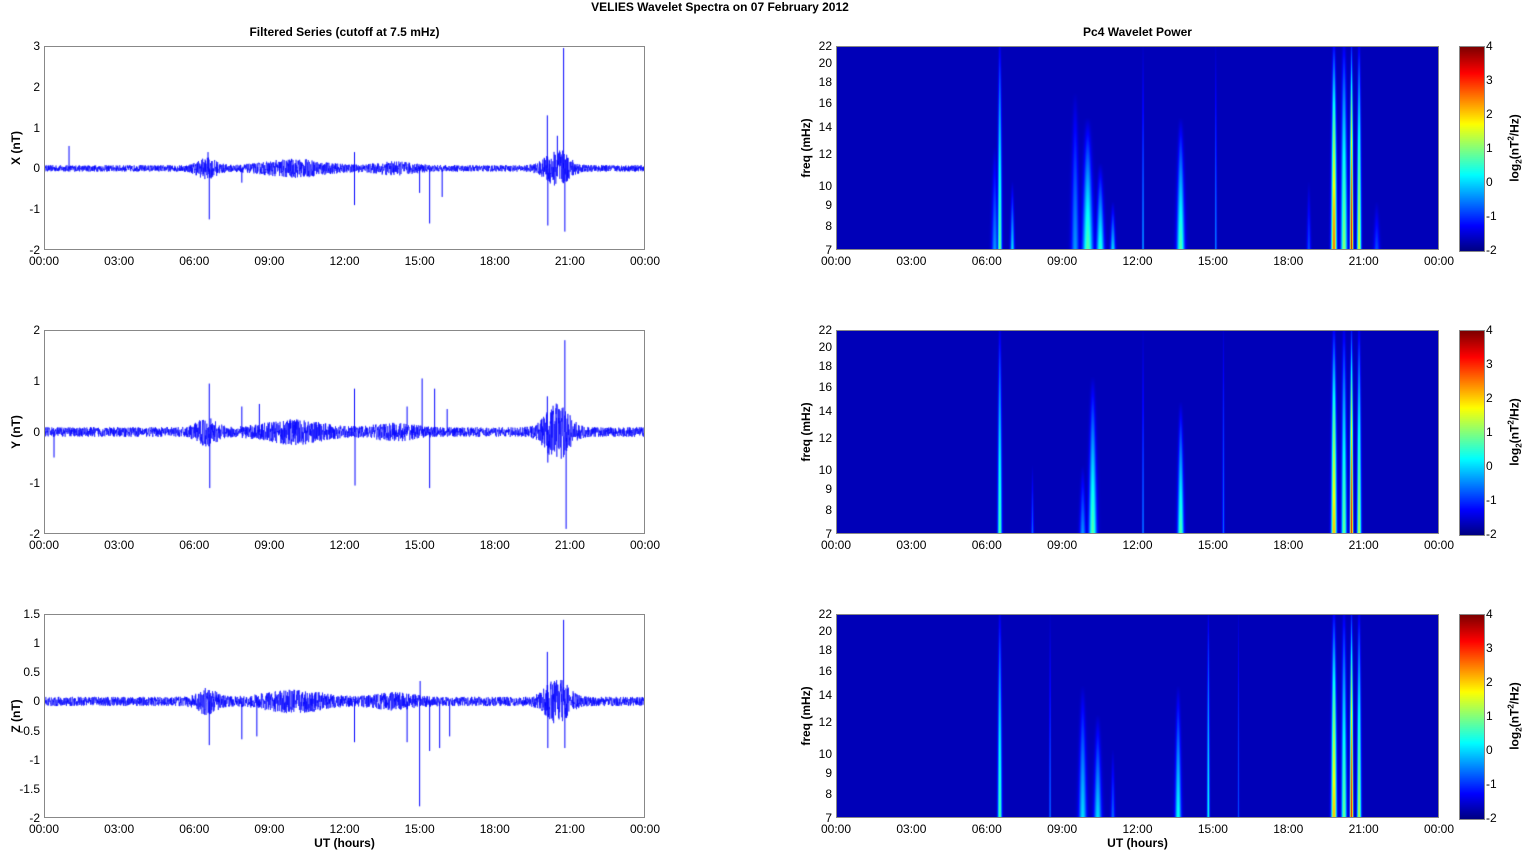 Image resolution: width=1526 pixels, height=851 pixels. I want to click on y-tick-label: -0.5, so click(29, 730).